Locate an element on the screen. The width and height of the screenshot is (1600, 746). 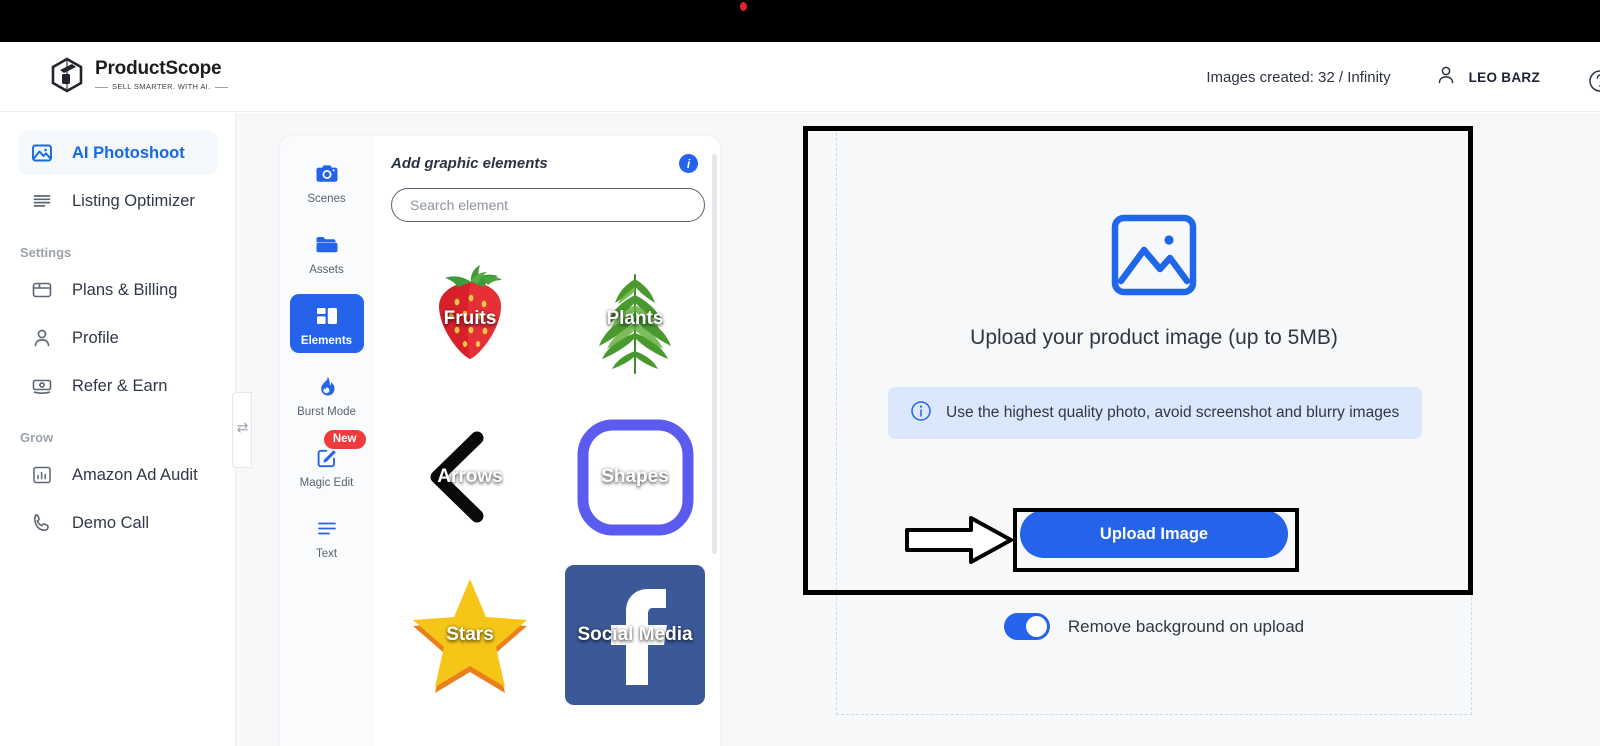
remove-background-toggle is located at coordinates (1026, 626).